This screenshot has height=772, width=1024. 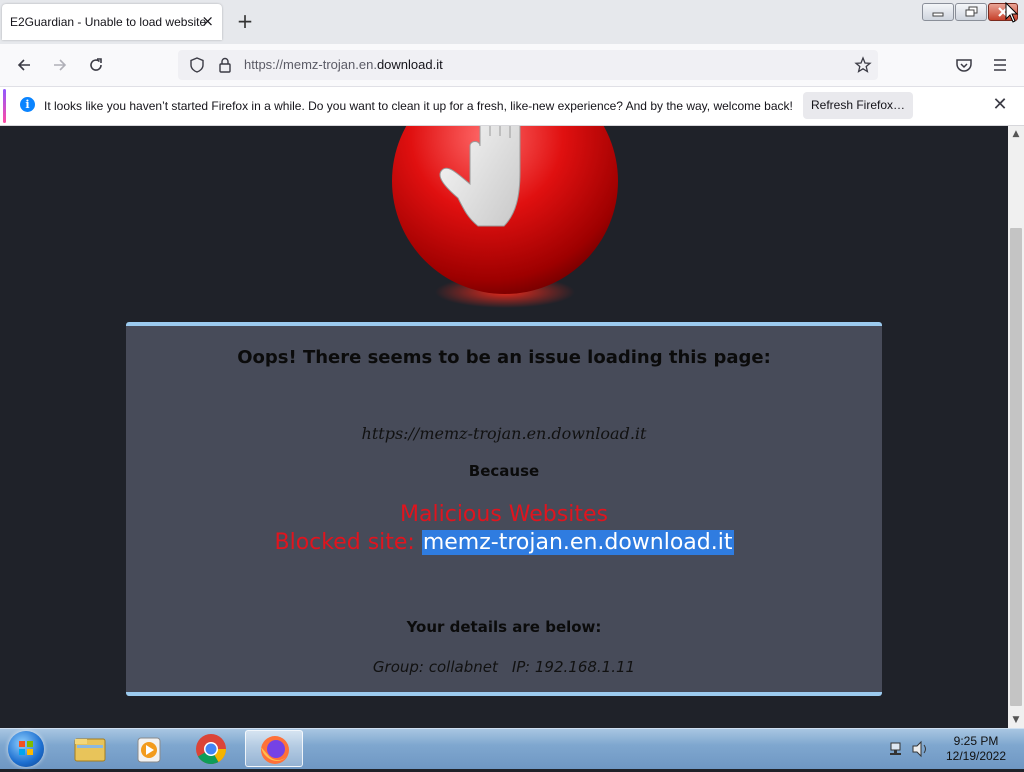 What do you see at coordinates (504, 433) in the screenshot?
I see `blocked-url: https://memz-trojan.en.download.it` at bounding box center [504, 433].